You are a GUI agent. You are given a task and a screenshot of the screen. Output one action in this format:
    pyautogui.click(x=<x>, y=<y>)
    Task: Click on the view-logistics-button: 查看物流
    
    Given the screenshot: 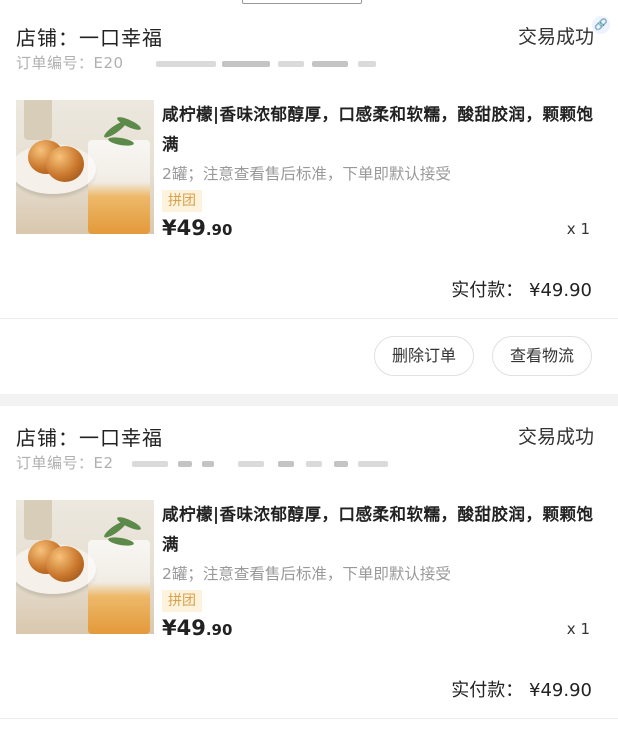 What is the action you would take?
    pyautogui.click(x=542, y=356)
    